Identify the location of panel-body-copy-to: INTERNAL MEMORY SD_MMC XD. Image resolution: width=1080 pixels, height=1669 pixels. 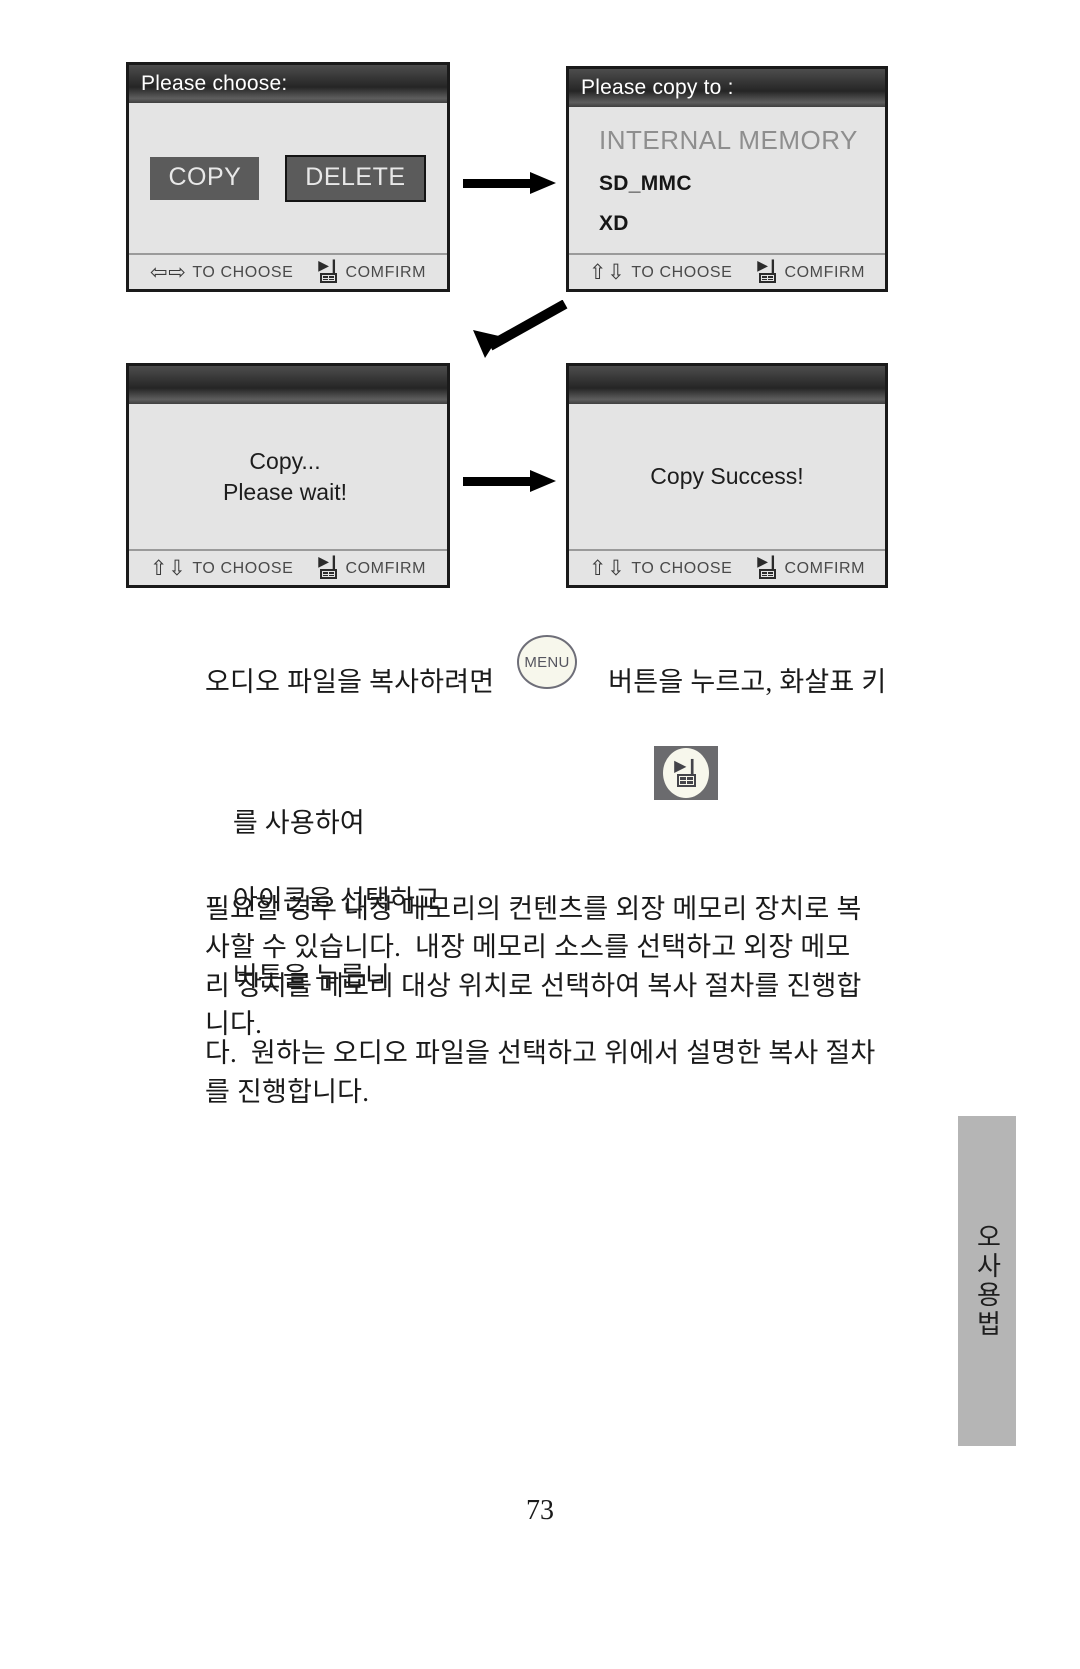
(727, 180).